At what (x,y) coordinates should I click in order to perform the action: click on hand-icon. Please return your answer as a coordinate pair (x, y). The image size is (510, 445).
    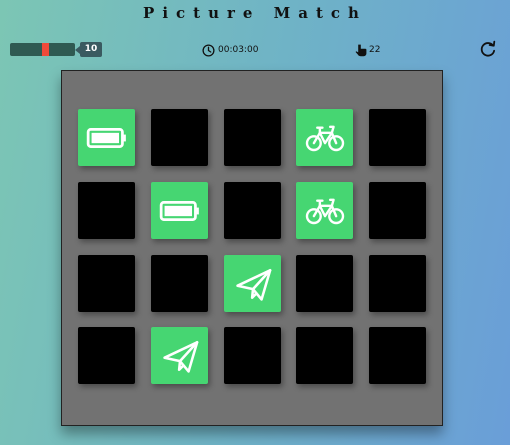
    Looking at the image, I should click on (361, 50).